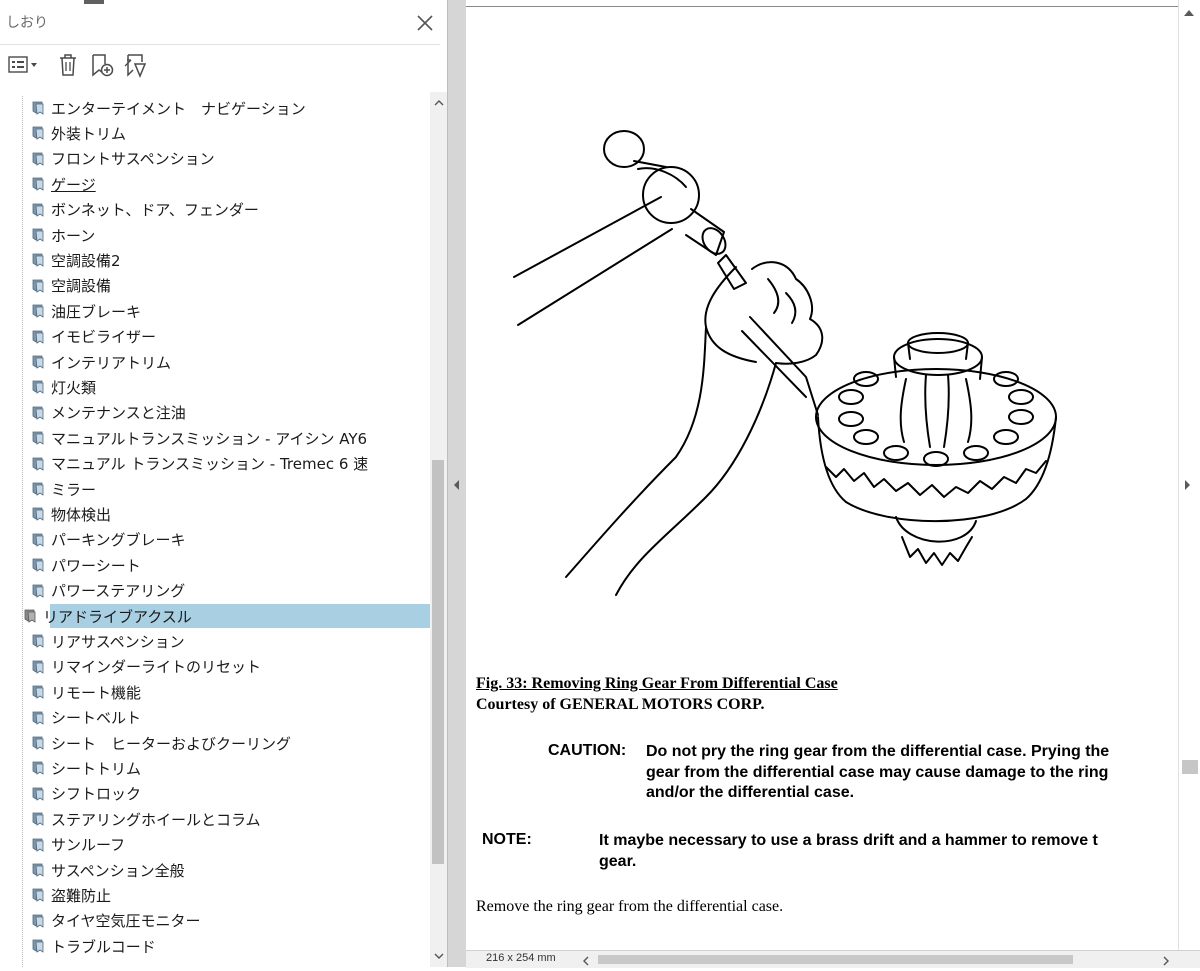 This screenshot has height=971, width=1200. I want to click on bookmark-item: パワーステアリング, so click(226, 591).